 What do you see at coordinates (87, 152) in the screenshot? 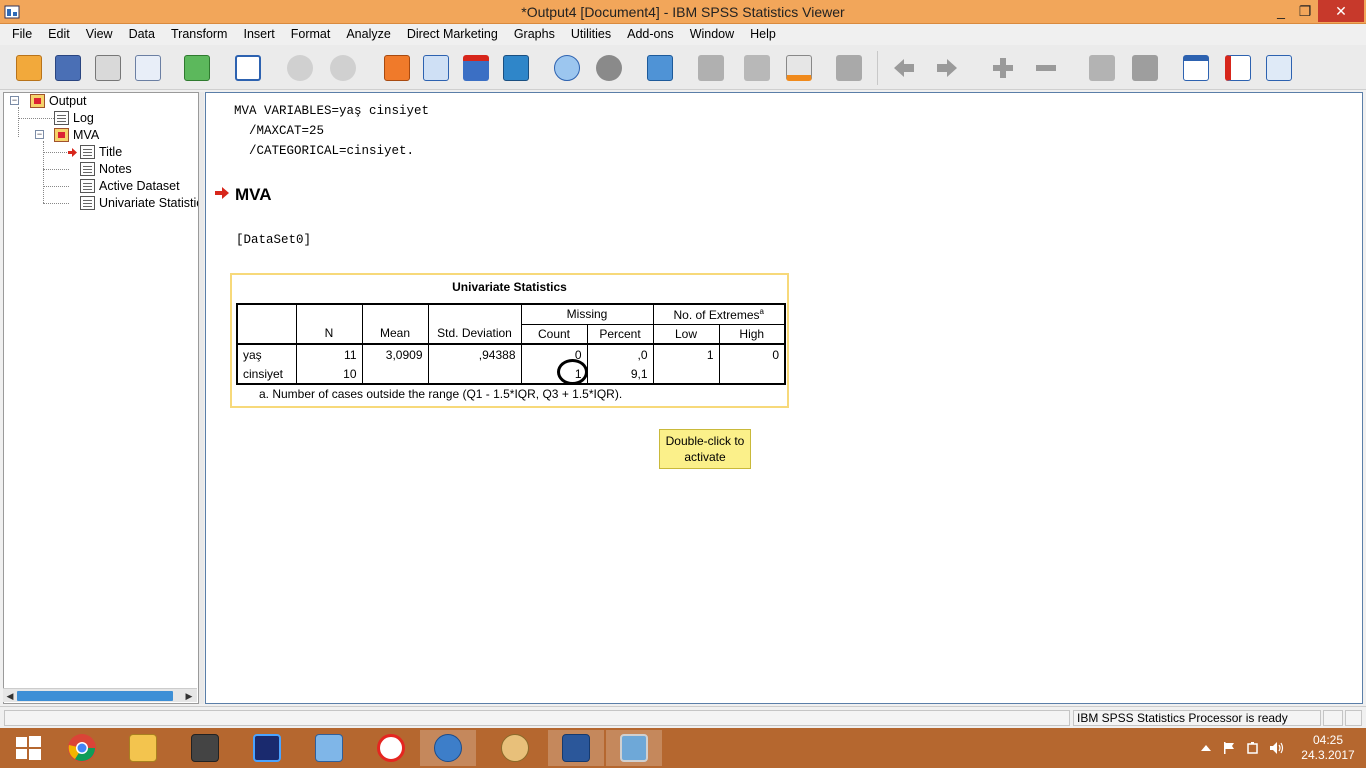
I see `title-icon` at bounding box center [87, 152].